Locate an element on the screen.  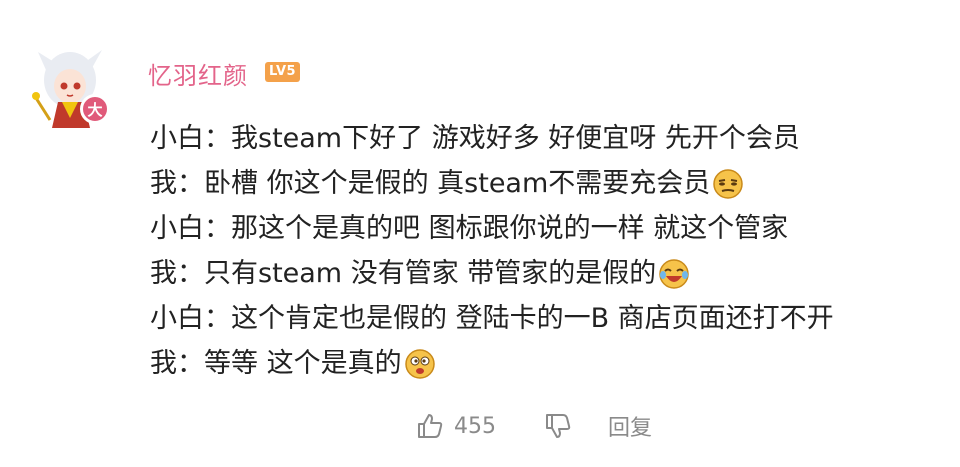
laughing-crying-emoji-icon is located at coordinates (674, 273).